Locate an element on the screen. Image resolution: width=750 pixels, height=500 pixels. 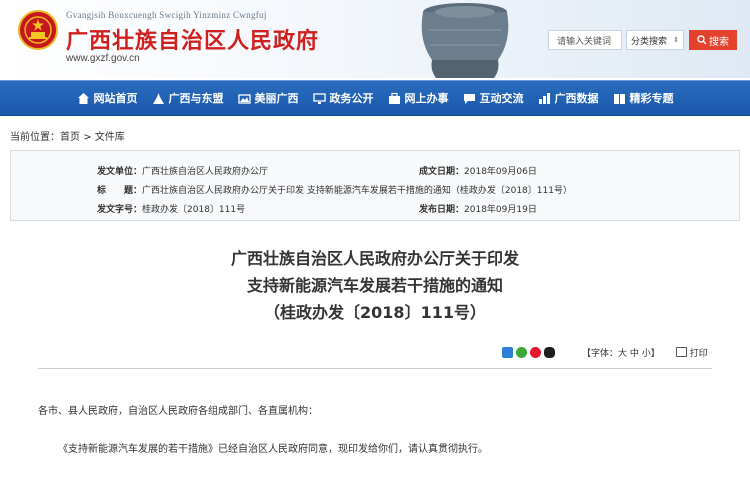
nav-item-featured-topics: 精彩专题 is located at coordinates (643, 98).